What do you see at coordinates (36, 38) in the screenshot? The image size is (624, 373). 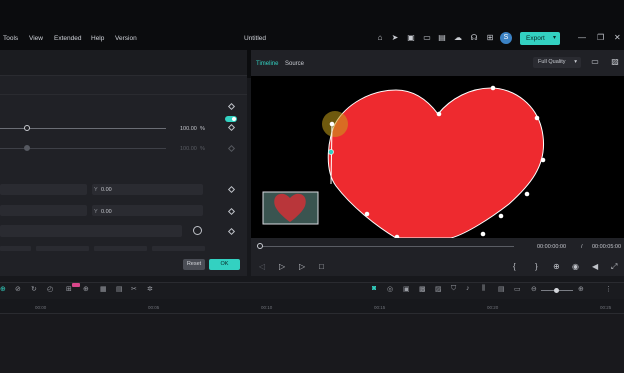 I see `menu-view: View` at bounding box center [36, 38].